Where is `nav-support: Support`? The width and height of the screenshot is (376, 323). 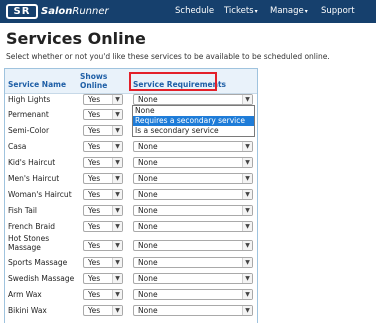 nav-support: Support is located at coordinates (338, 11).